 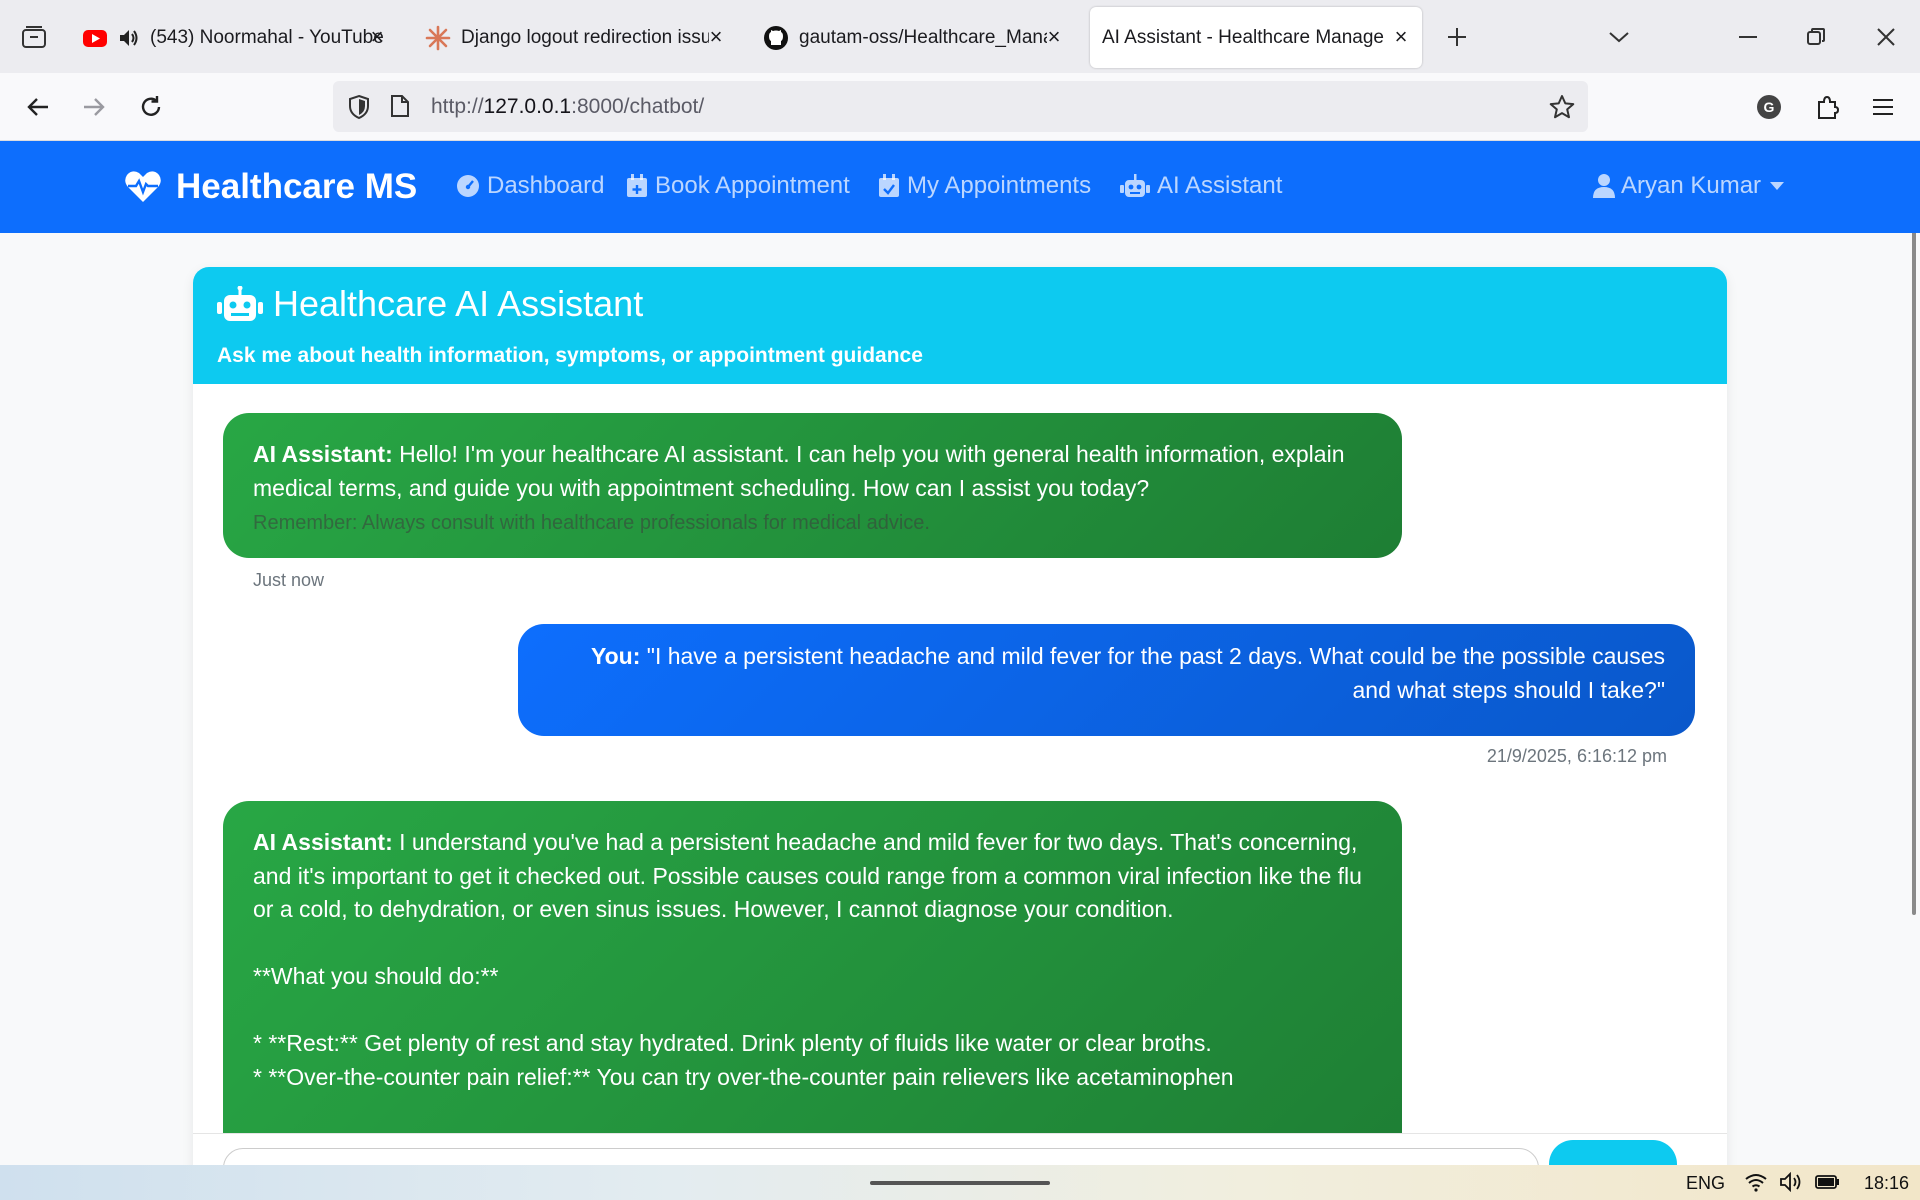 I want to click on message-timestamp: Just now, so click(x=289, y=580).